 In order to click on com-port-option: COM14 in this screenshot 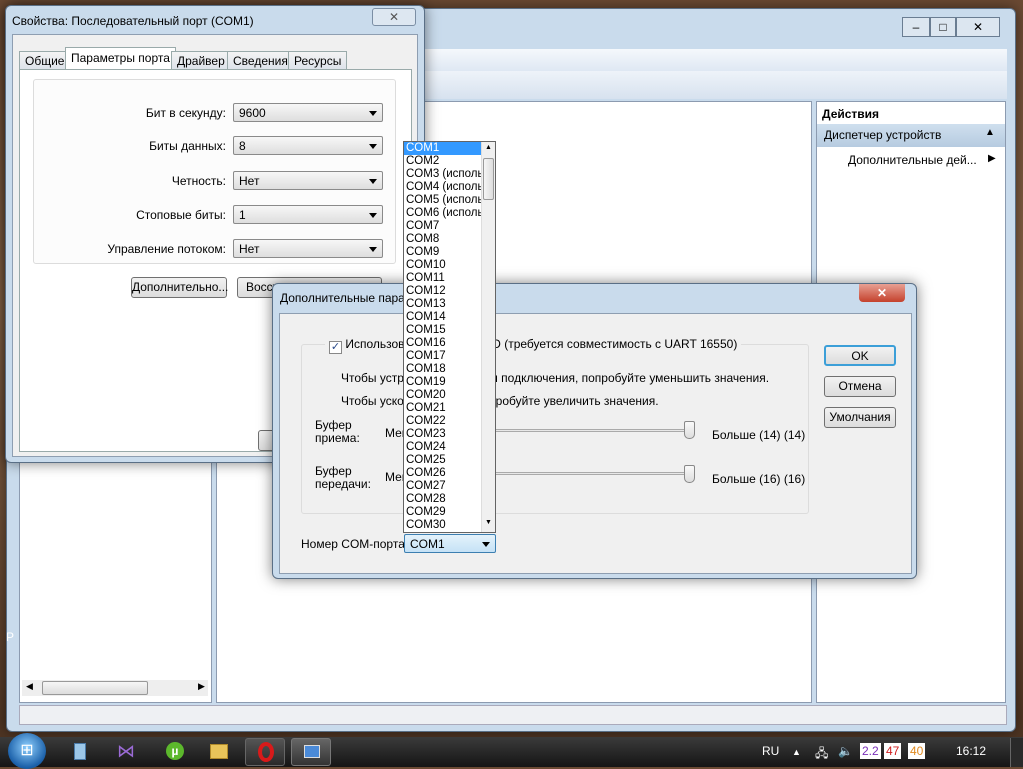, I will do `click(442, 317)`.